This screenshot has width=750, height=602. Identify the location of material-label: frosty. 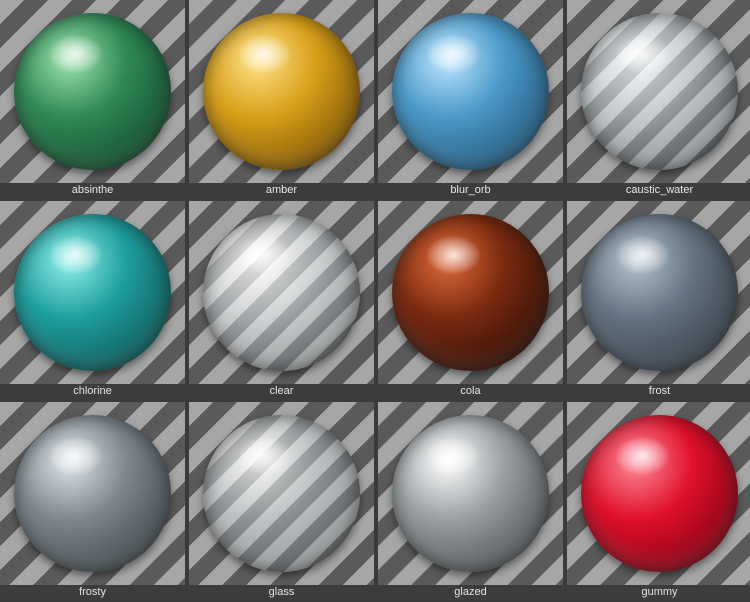
(92, 592).